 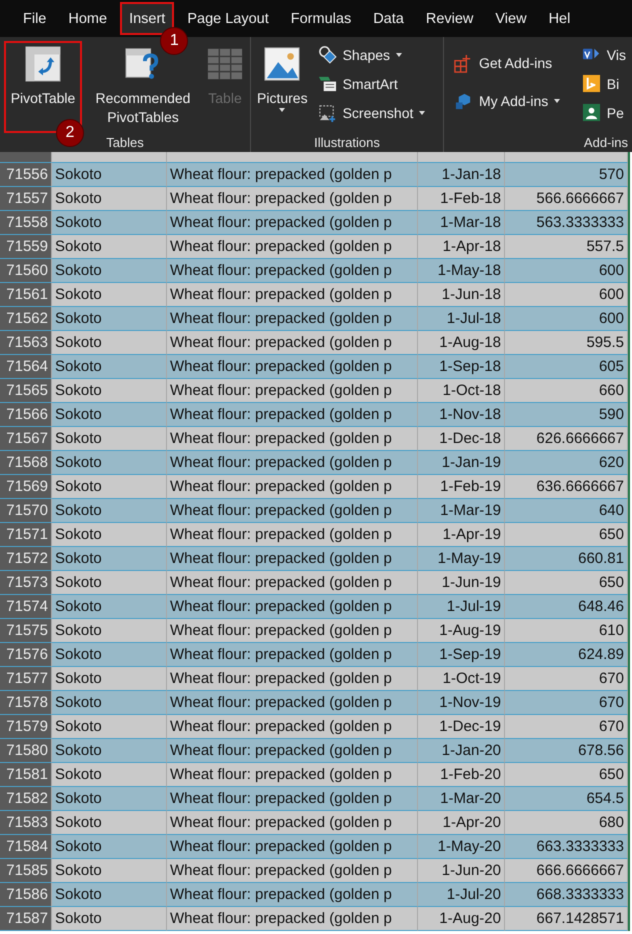 What do you see at coordinates (461, 367) in the screenshot?
I see `table-cell: 1-Sep-18` at bounding box center [461, 367].